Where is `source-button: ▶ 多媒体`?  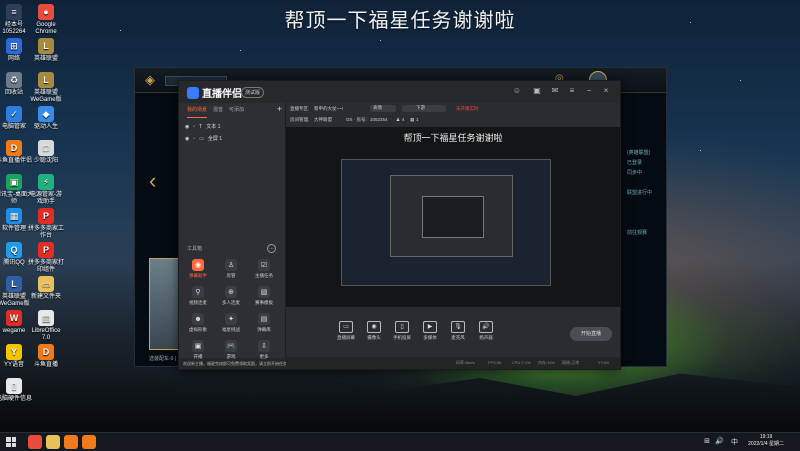 source-button: ▶ 多媒体 is located at coordinates (430, 331).